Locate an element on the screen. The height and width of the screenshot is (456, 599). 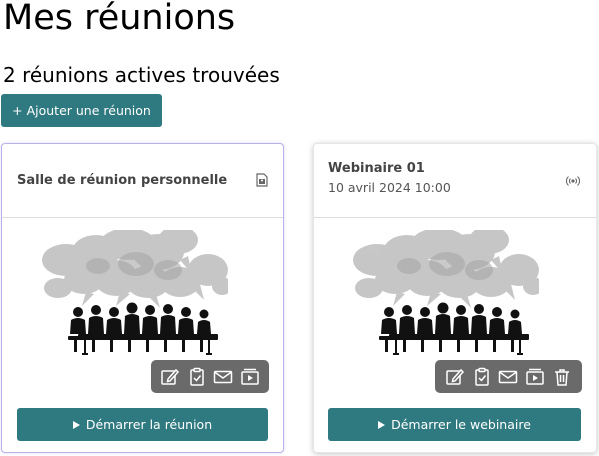
results-count: 2 réunions actives trouvées is located at coordinates (141, 75).